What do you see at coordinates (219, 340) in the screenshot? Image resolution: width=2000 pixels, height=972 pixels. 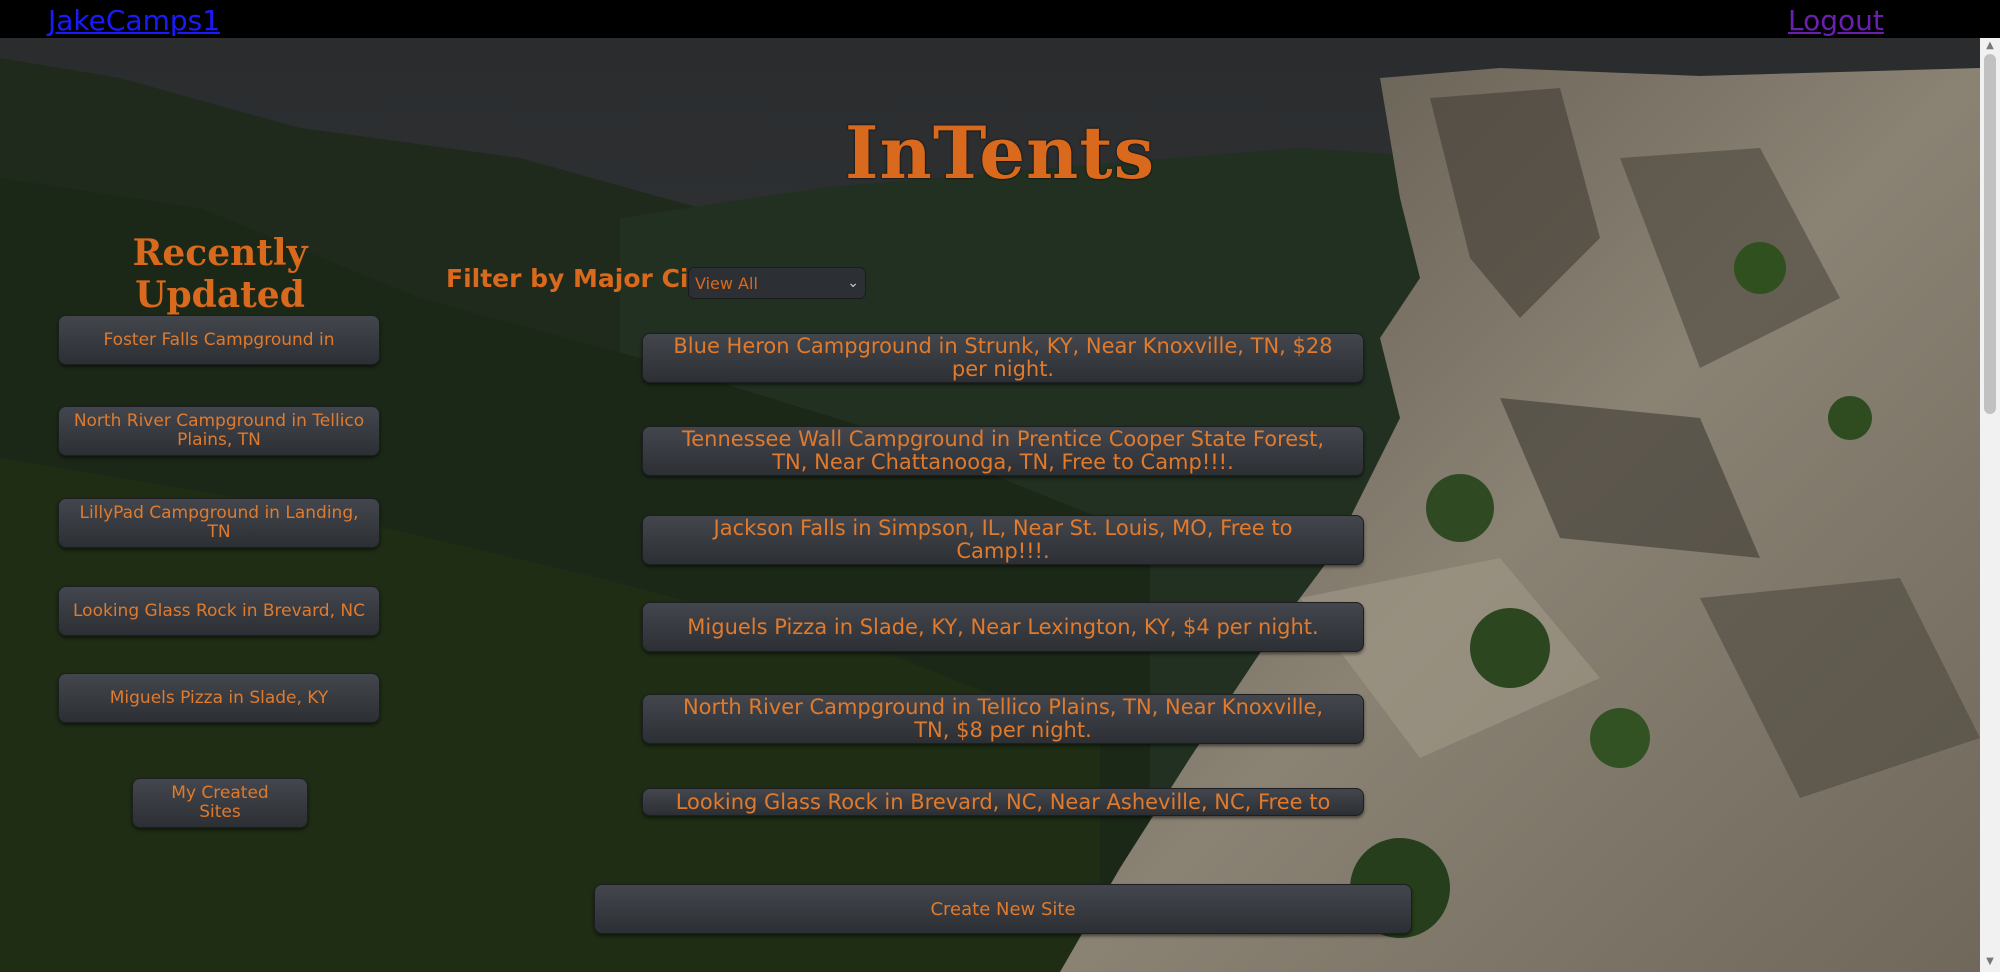 I see `recent-site-button: Foster Falls Campground in` at bounding box center [219, 340].